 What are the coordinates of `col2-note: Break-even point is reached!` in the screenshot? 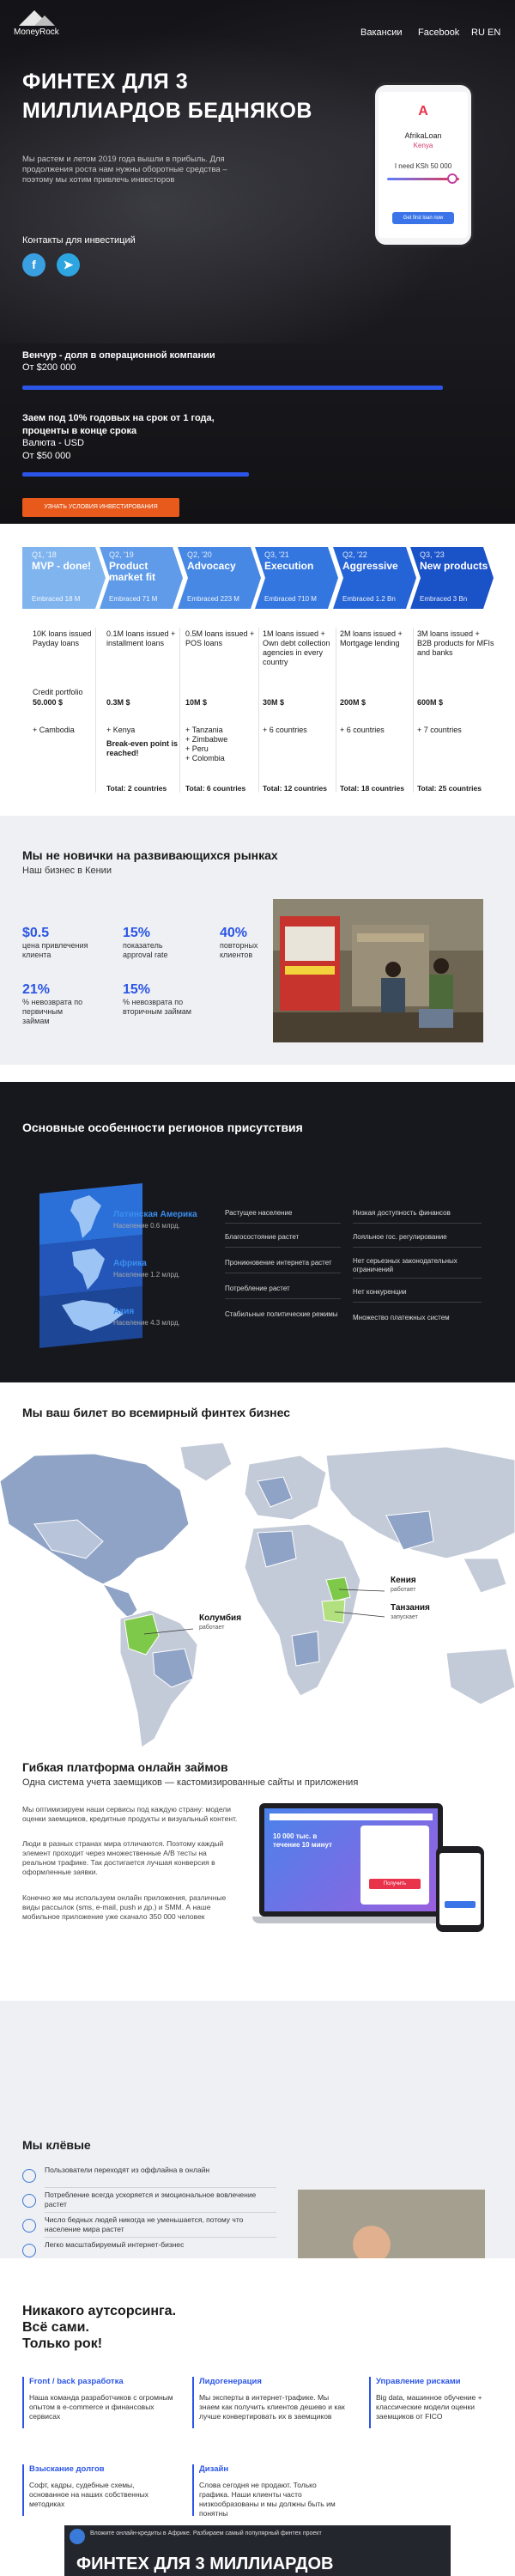 It's located at (142, 748).